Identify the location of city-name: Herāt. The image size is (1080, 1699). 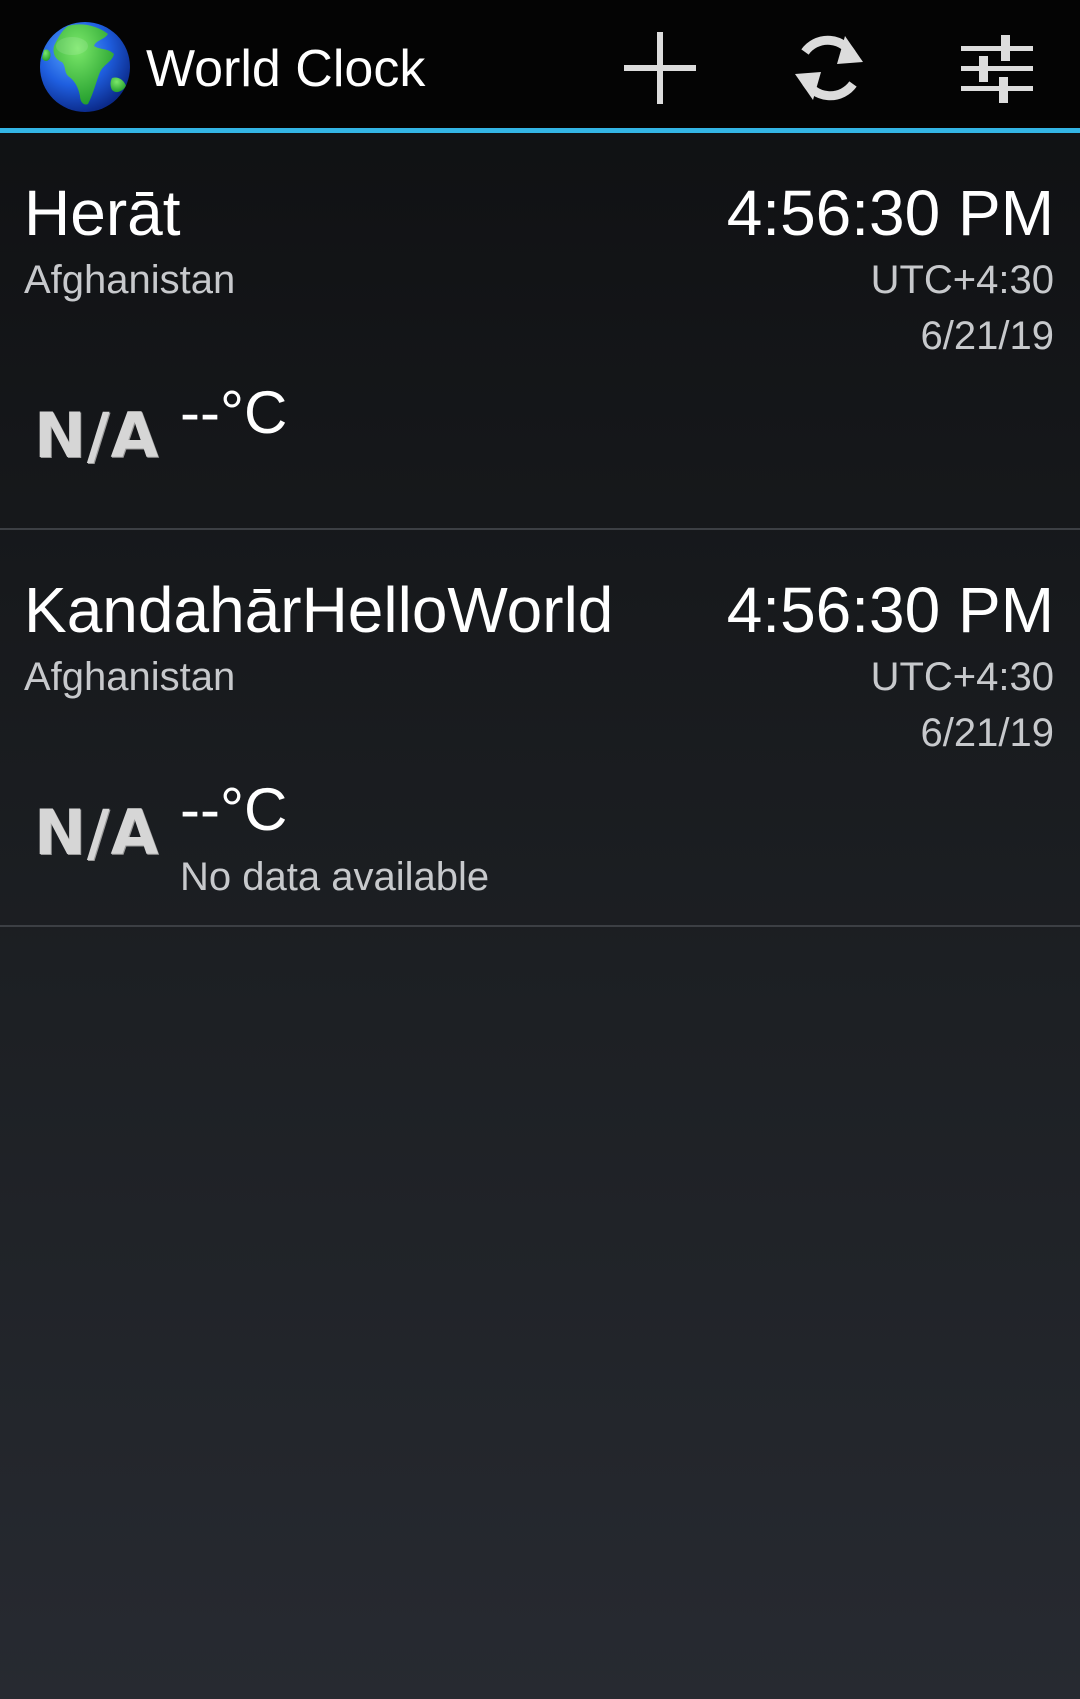
(102, 213).